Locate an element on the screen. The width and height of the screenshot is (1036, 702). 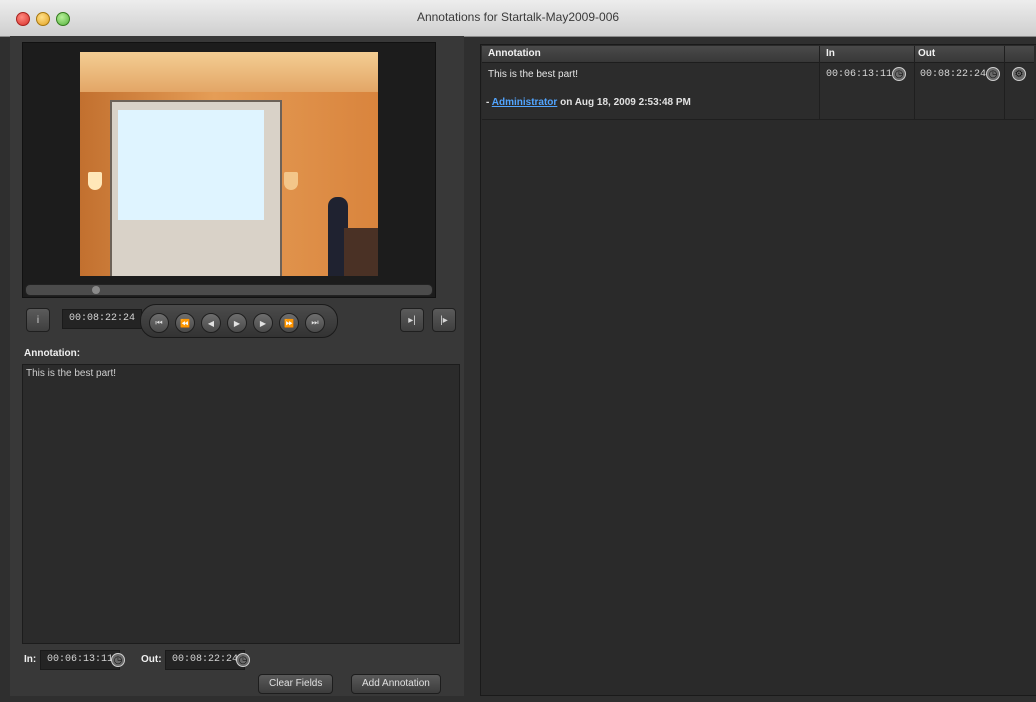
row-annotation-text: This is the best part! is located at coordinates (533, 74).